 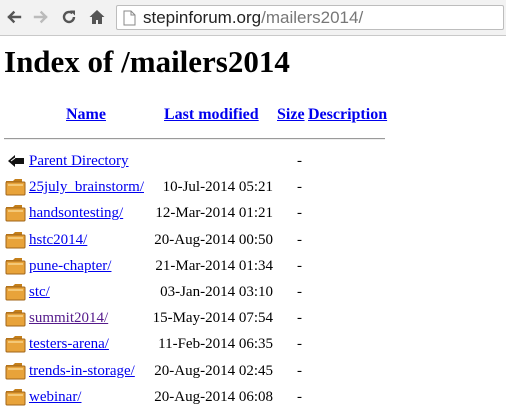 I want to click on table-row: webinar/20-Aug-2014 06:08 -, so click(x=253, y=399).